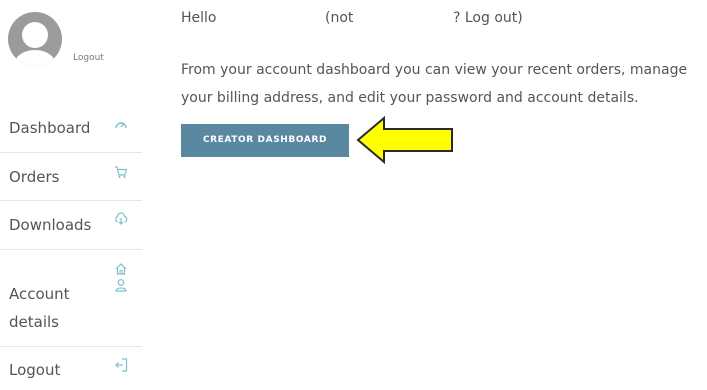  I want to click on greeting-logout-link: ? Log out), so click(488, 18).